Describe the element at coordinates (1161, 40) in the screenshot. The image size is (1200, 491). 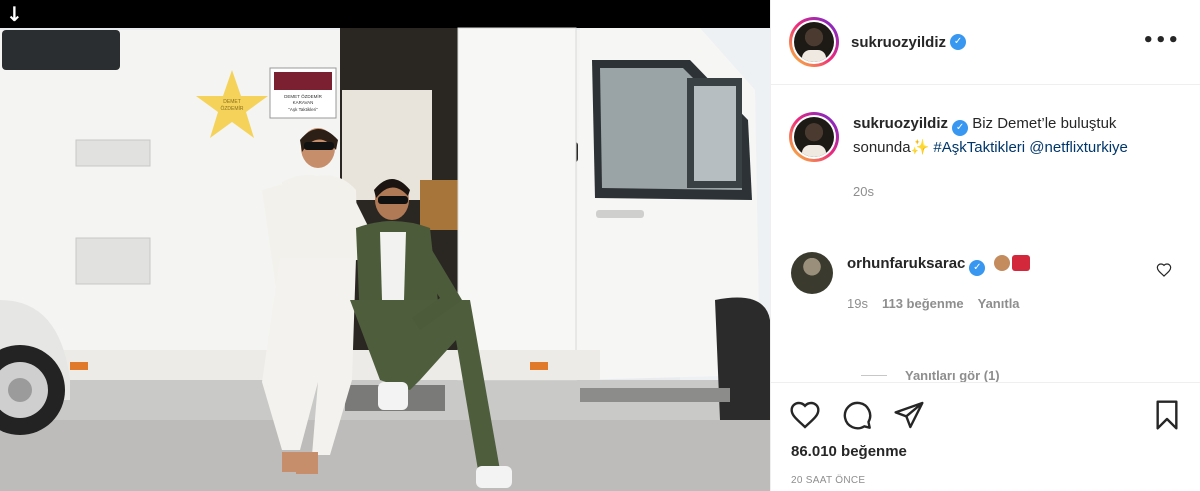
I see `more-options-icon: •••` at that location.